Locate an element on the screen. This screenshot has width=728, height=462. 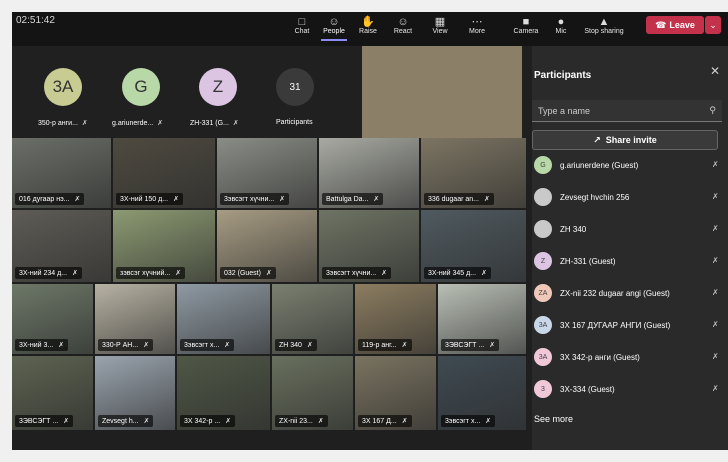
avatar: ZA is located at coordinates (543, 293).